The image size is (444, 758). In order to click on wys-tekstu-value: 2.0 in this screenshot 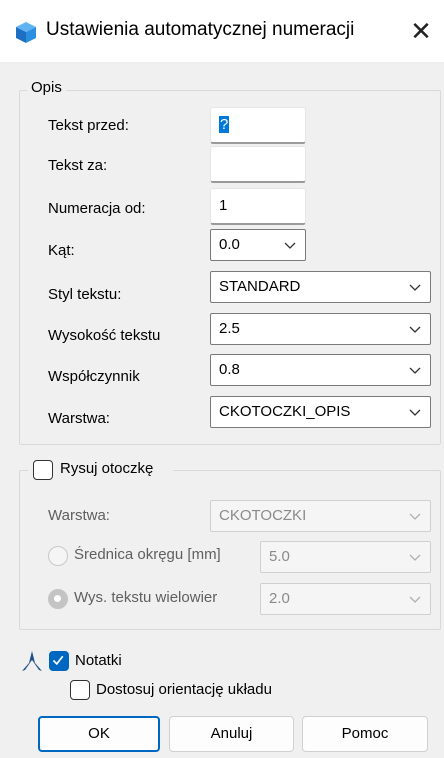, I will do `click(279, 598)`.